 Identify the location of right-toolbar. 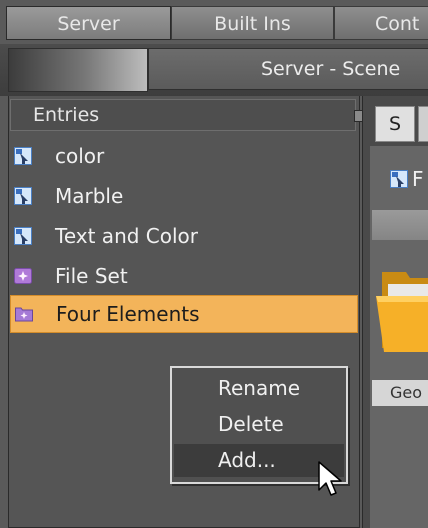
(400, 225).